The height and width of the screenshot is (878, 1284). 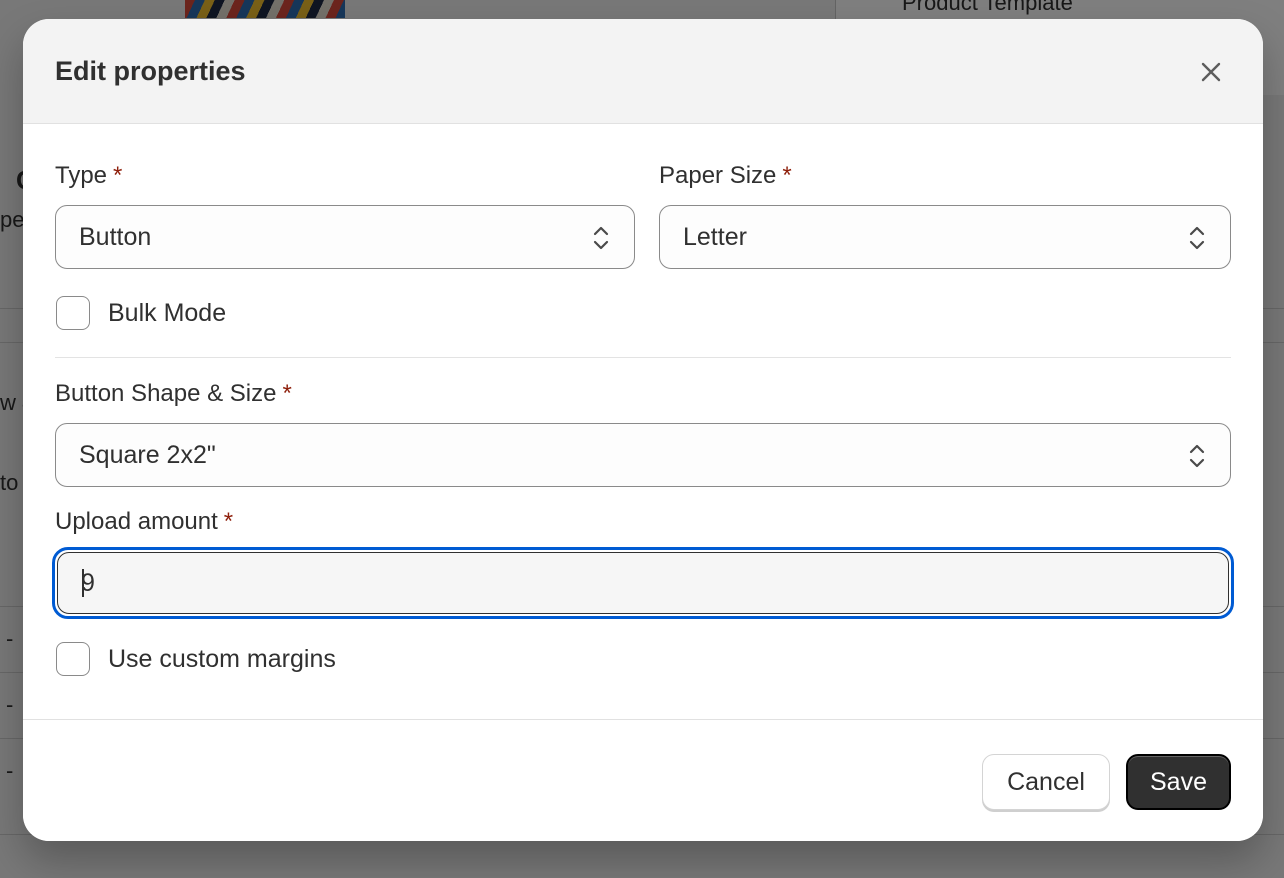 What do you see at coordinates (1046, 782) in the screenshot?
I see `cancel-button: Cancel` at bounding box center [1046, 782].